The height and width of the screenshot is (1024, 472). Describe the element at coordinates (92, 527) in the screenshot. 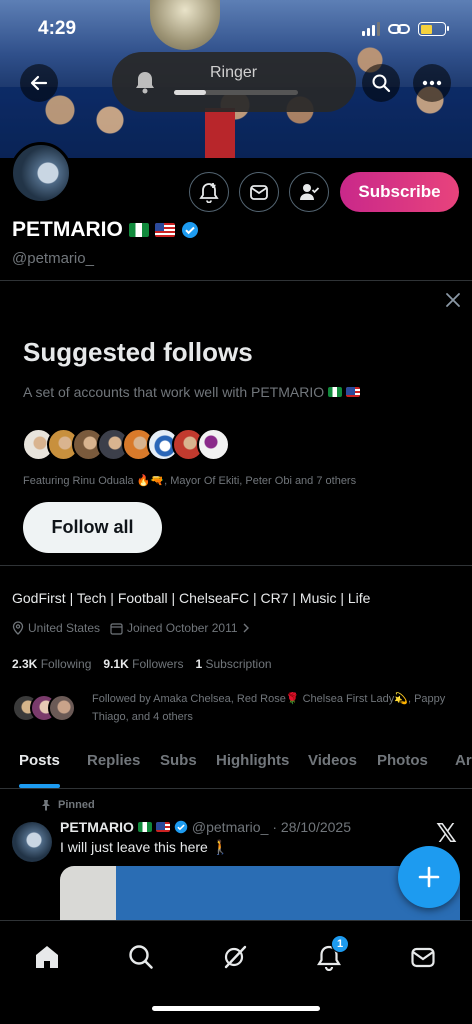

I see `follow-all-button: Follow all` at that location.